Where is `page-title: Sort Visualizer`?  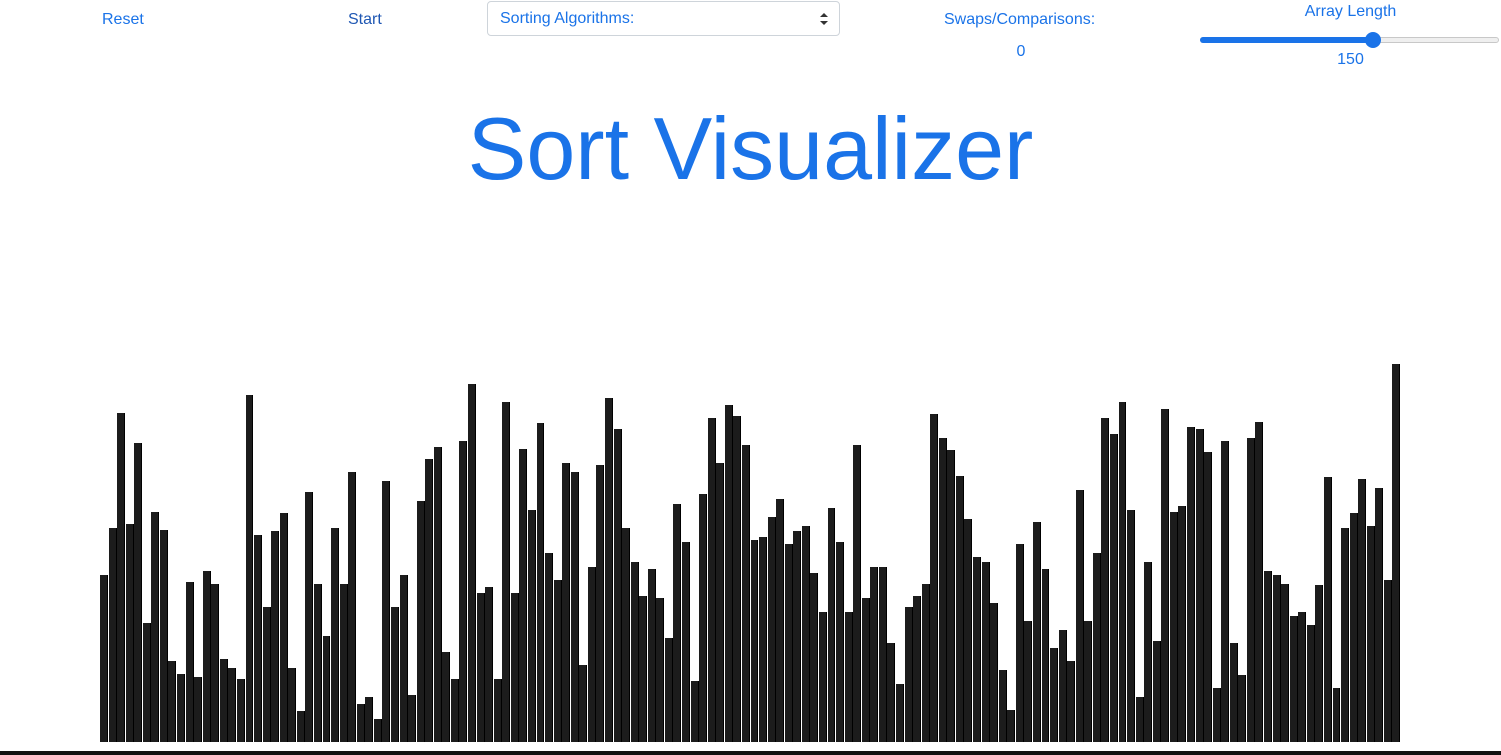 page-title: Sort Visualizer is located at coordinates (750, 148).